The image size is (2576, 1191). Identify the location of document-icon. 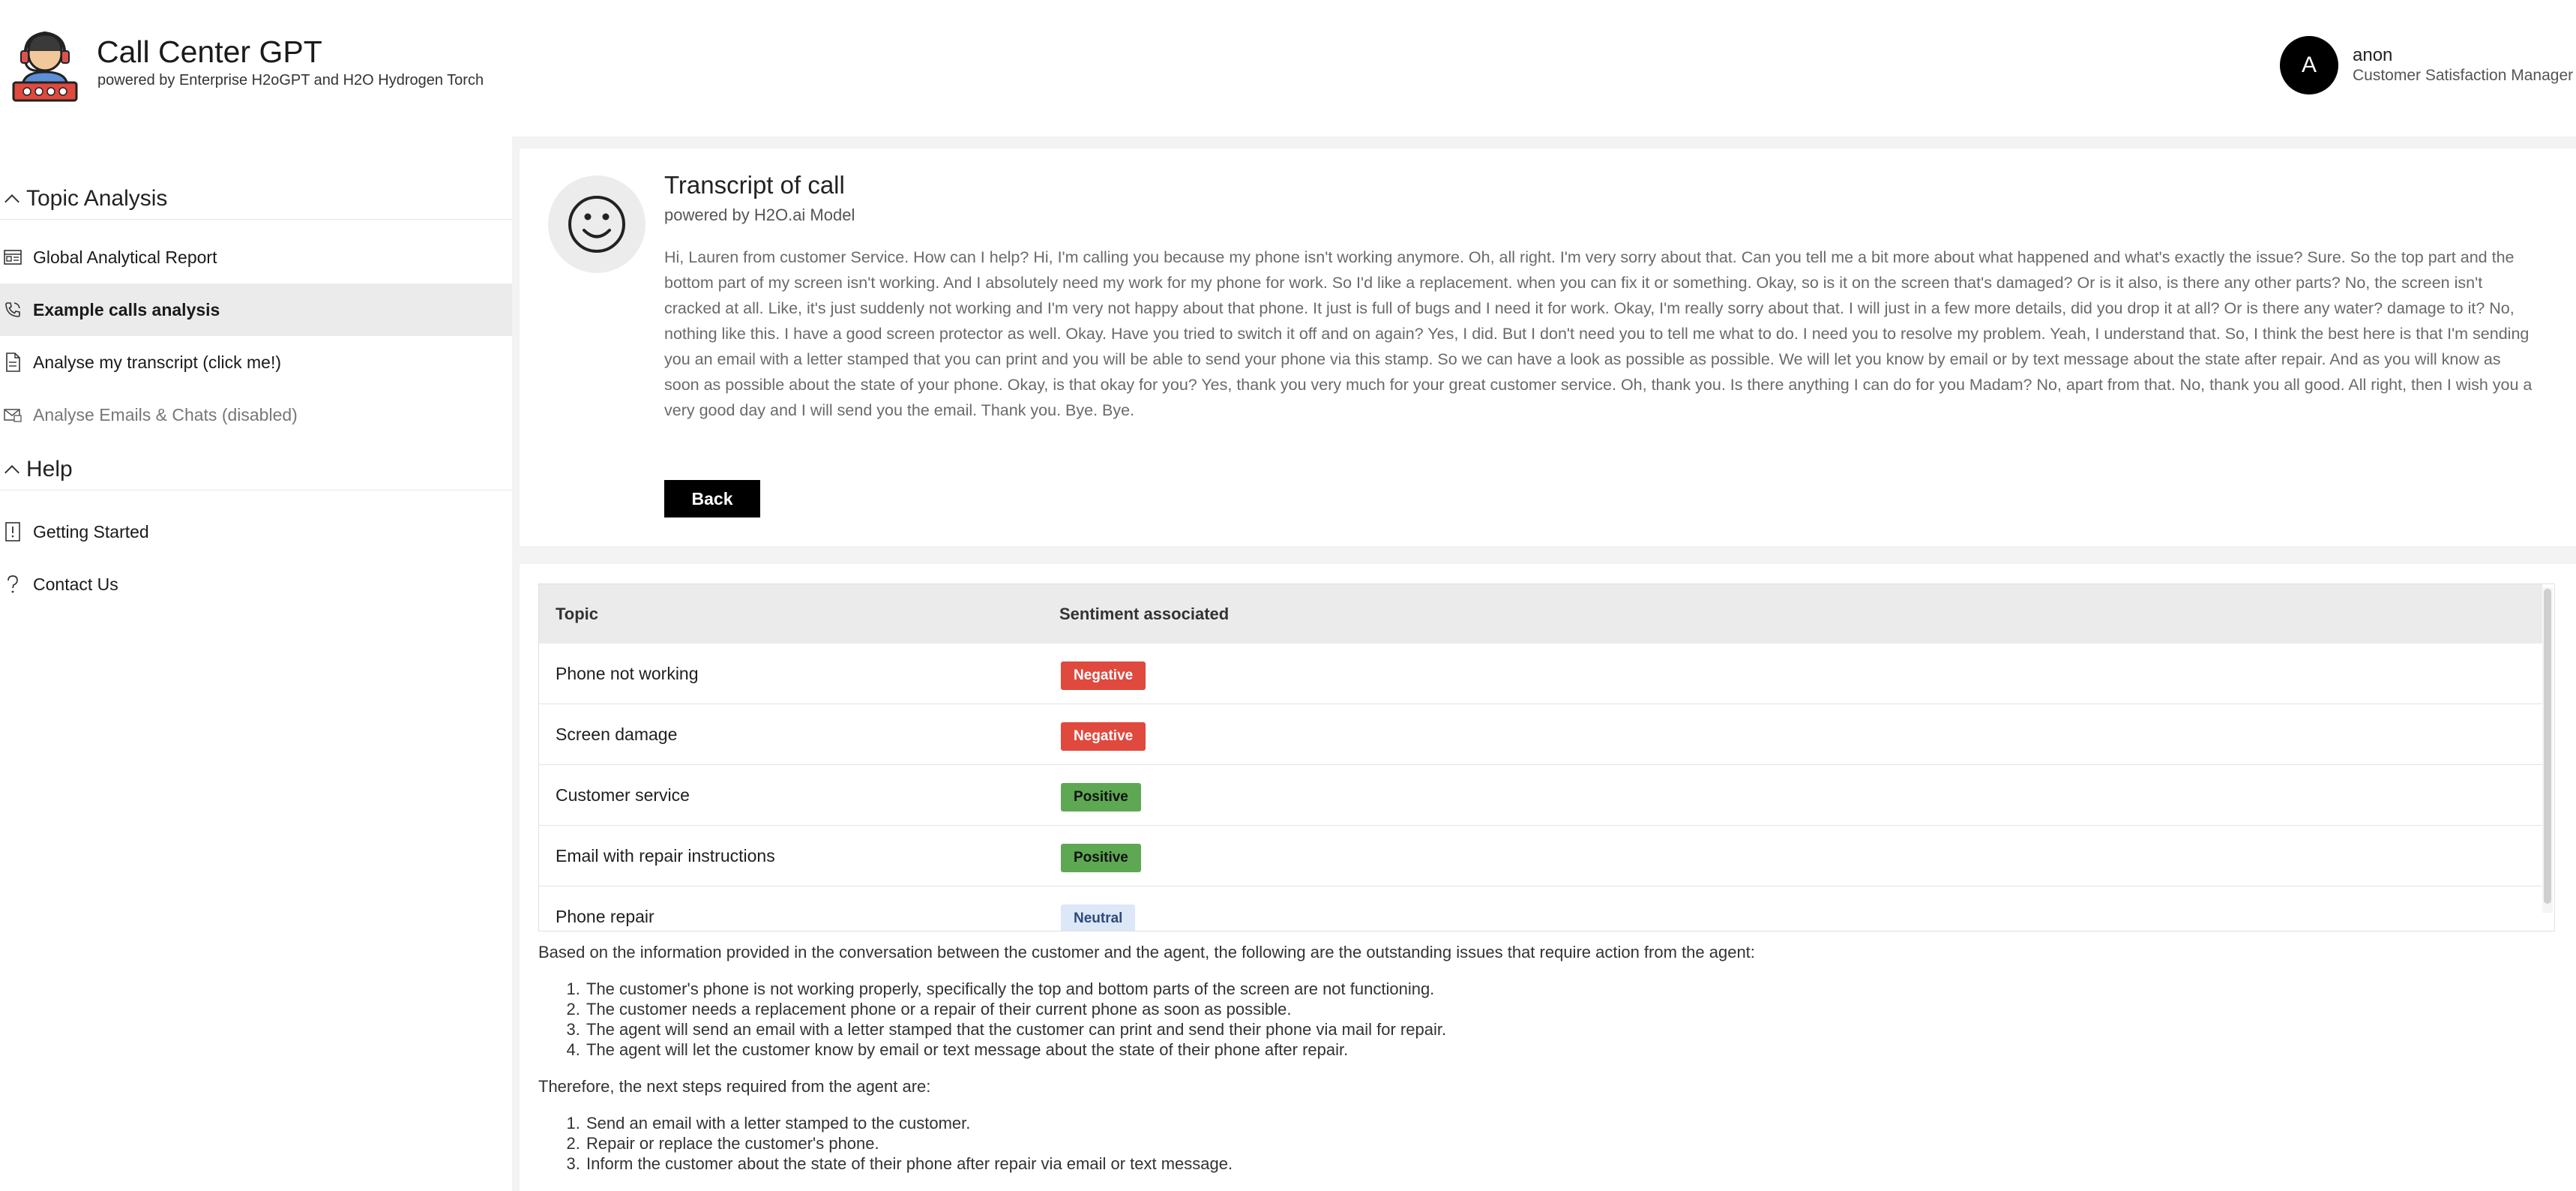
(12, 362).